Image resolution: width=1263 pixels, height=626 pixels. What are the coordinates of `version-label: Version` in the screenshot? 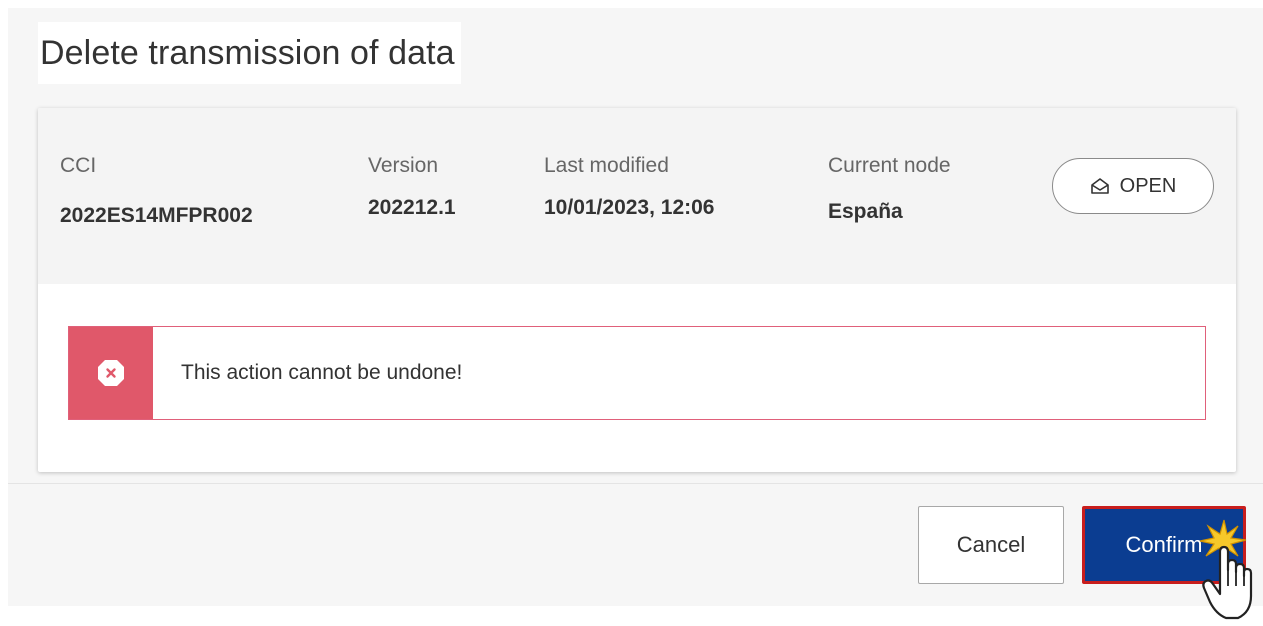 It's located at (403, 165).